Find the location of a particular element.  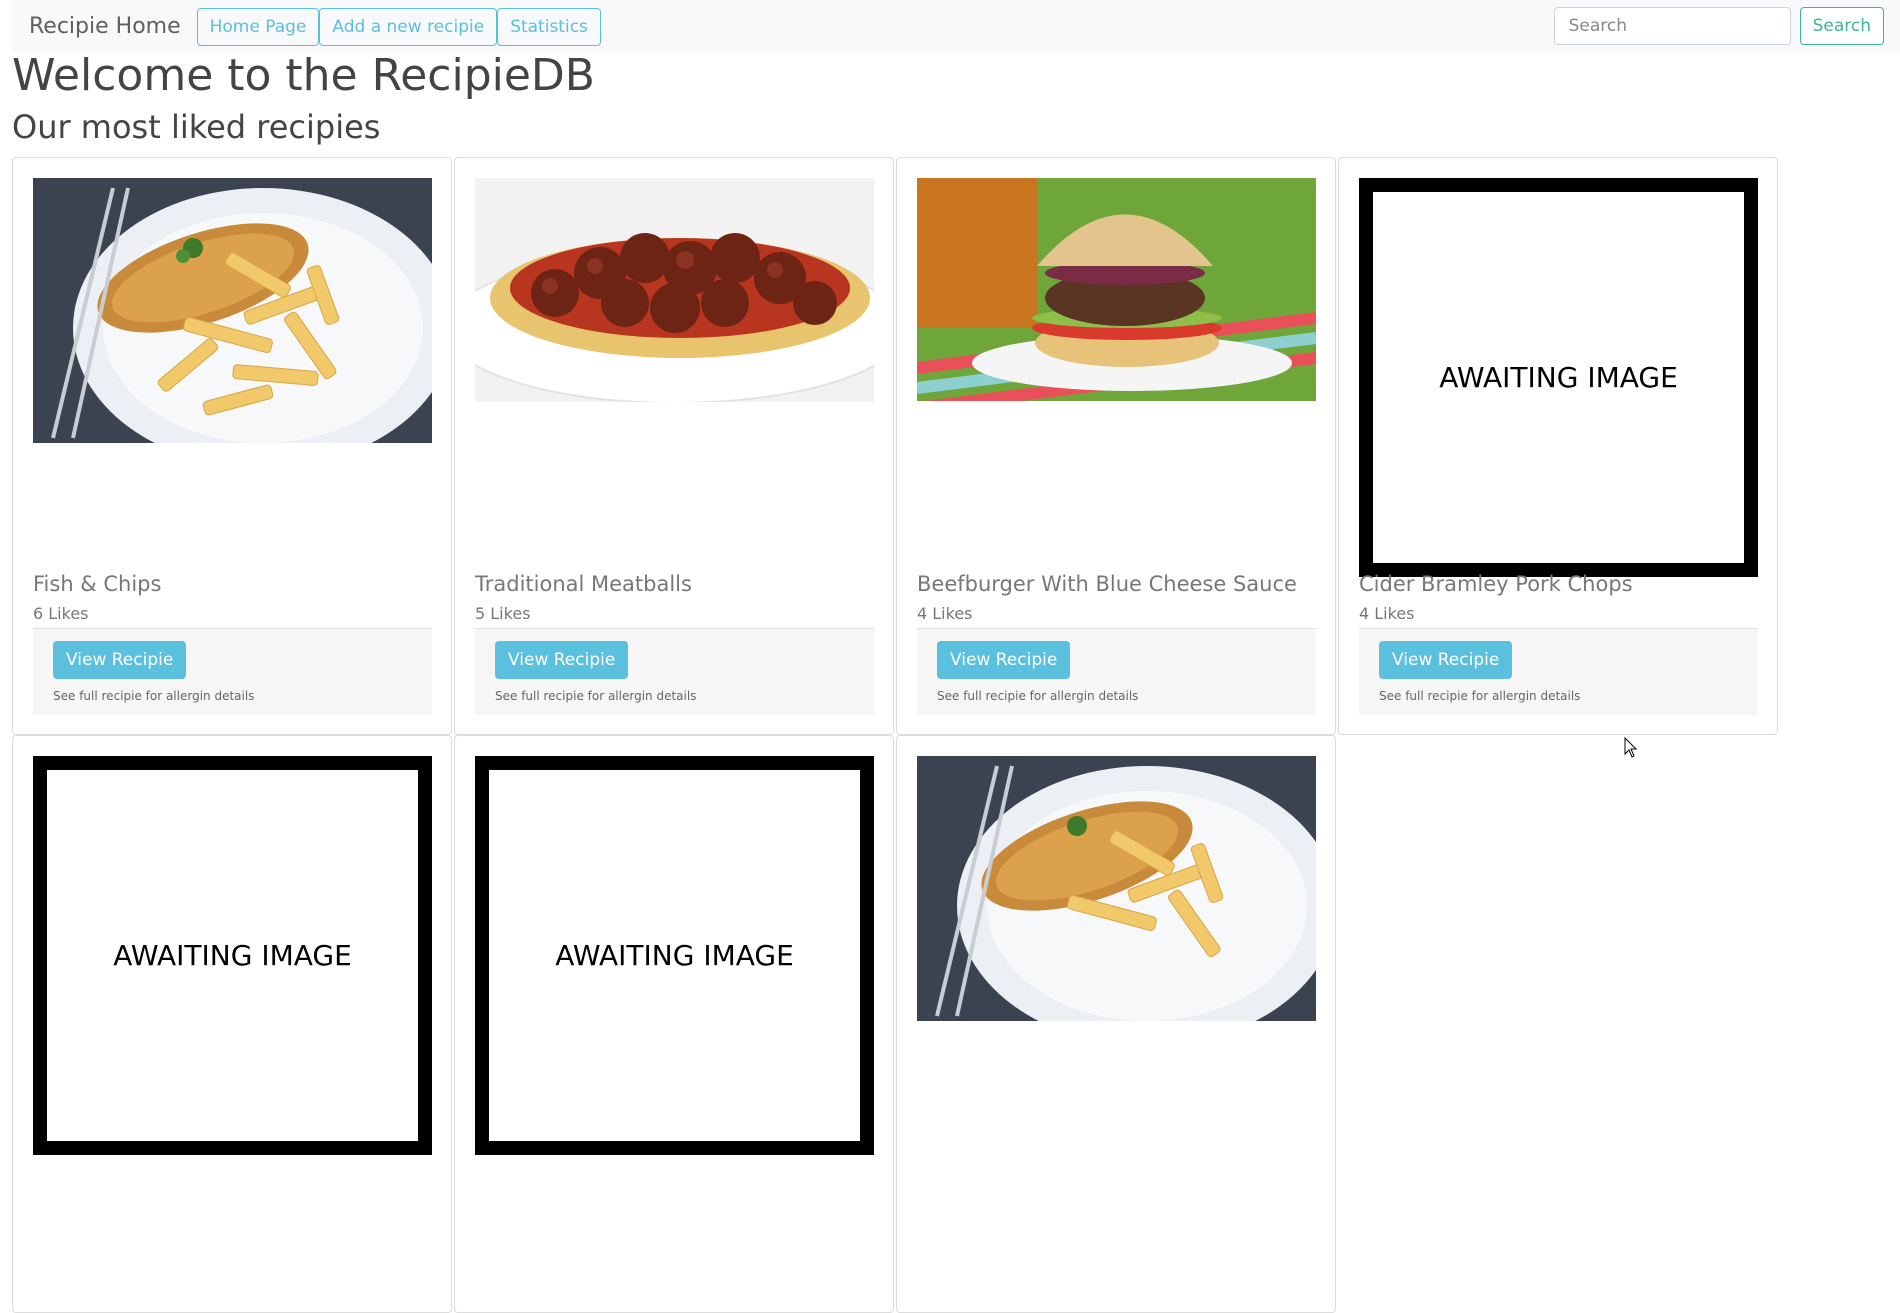

recipe-card is located at coordinates (1116, 1024).